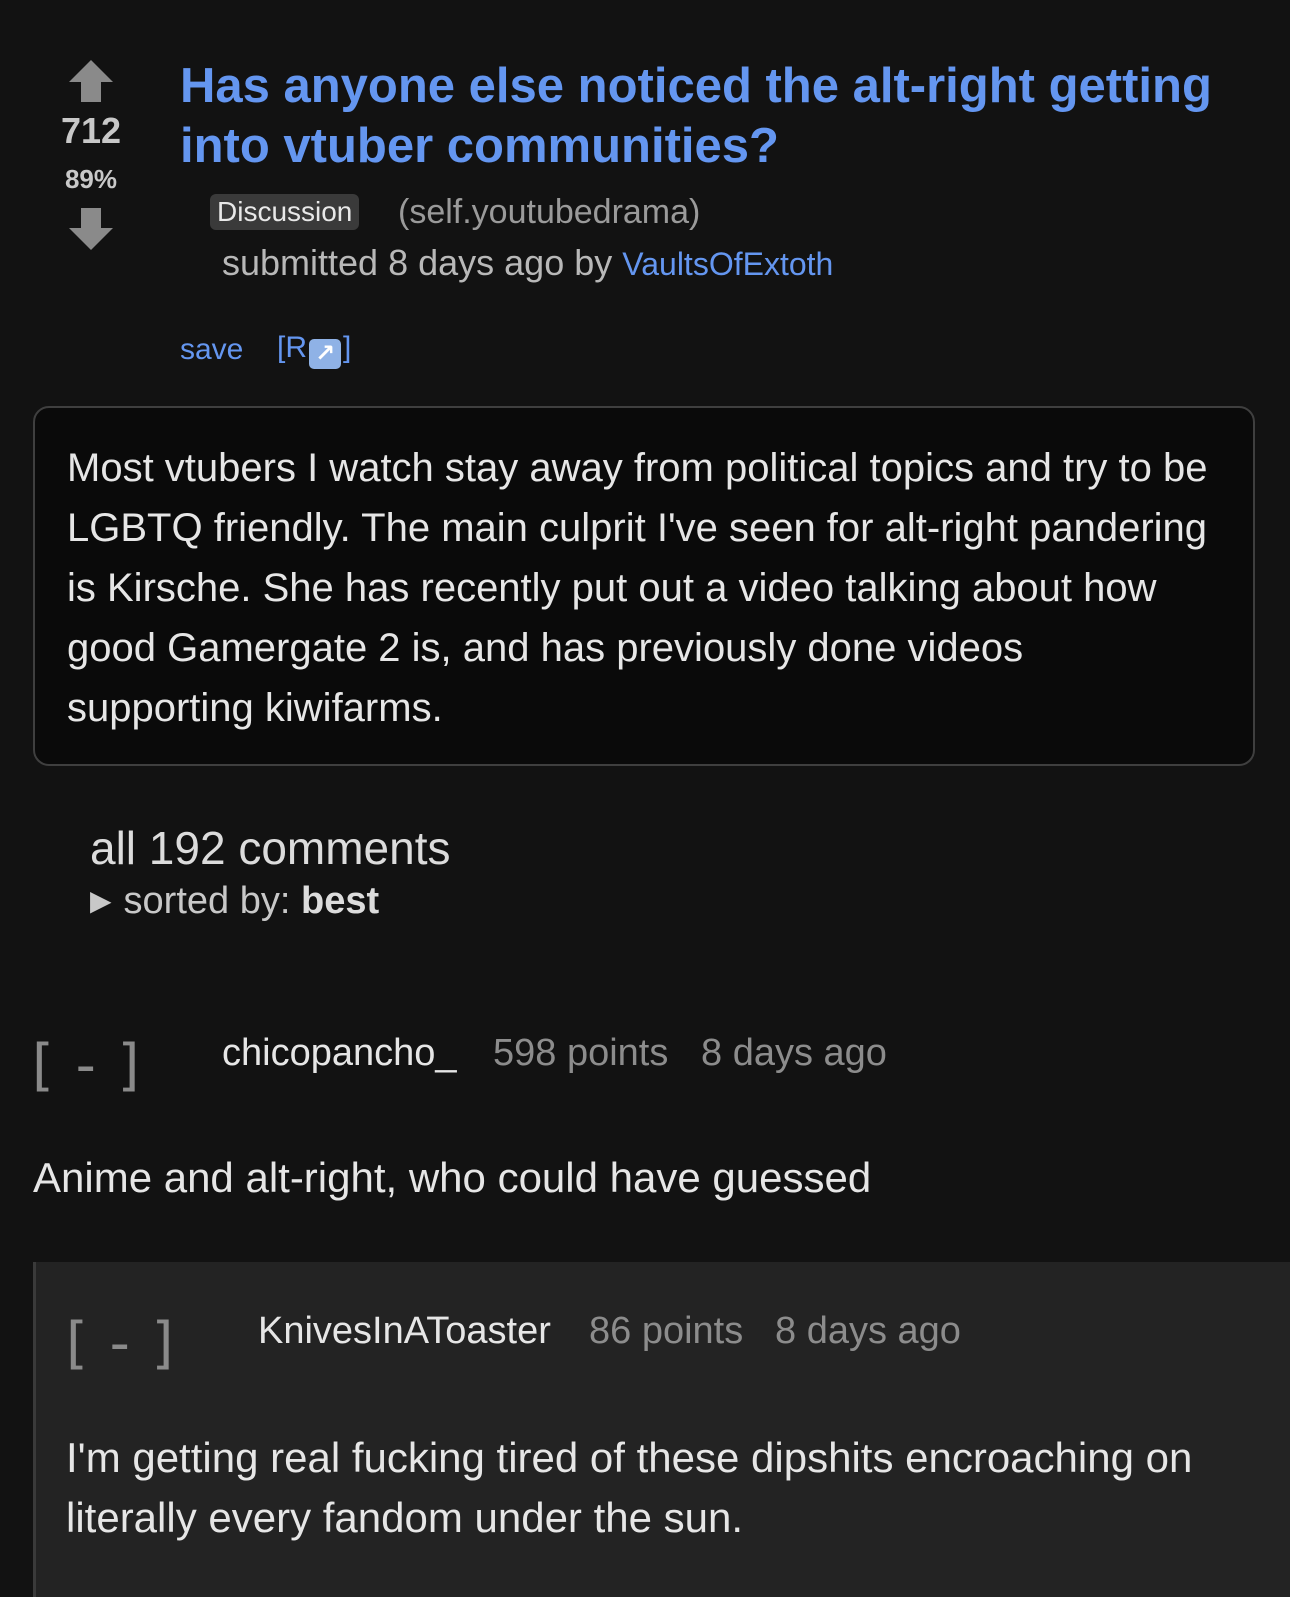 Image resolution: width=1290 pixels, height=1597 pixels. I want to click on reply-author-link: KnivesInAToaster, so click(404, 1331).